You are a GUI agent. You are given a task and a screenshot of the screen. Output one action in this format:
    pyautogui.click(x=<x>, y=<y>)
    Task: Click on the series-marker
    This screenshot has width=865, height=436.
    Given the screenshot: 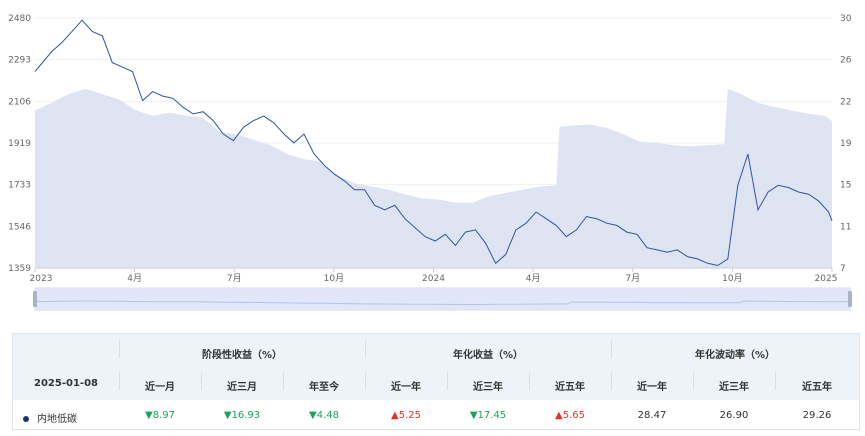 What is the action you would take?
    pyautogui.click(x=26, y=419)
    